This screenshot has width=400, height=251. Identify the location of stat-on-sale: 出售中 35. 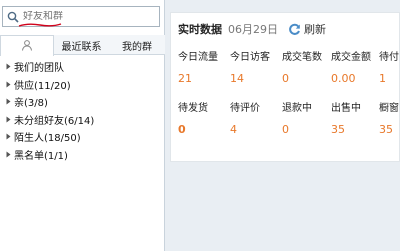
(346, 117).